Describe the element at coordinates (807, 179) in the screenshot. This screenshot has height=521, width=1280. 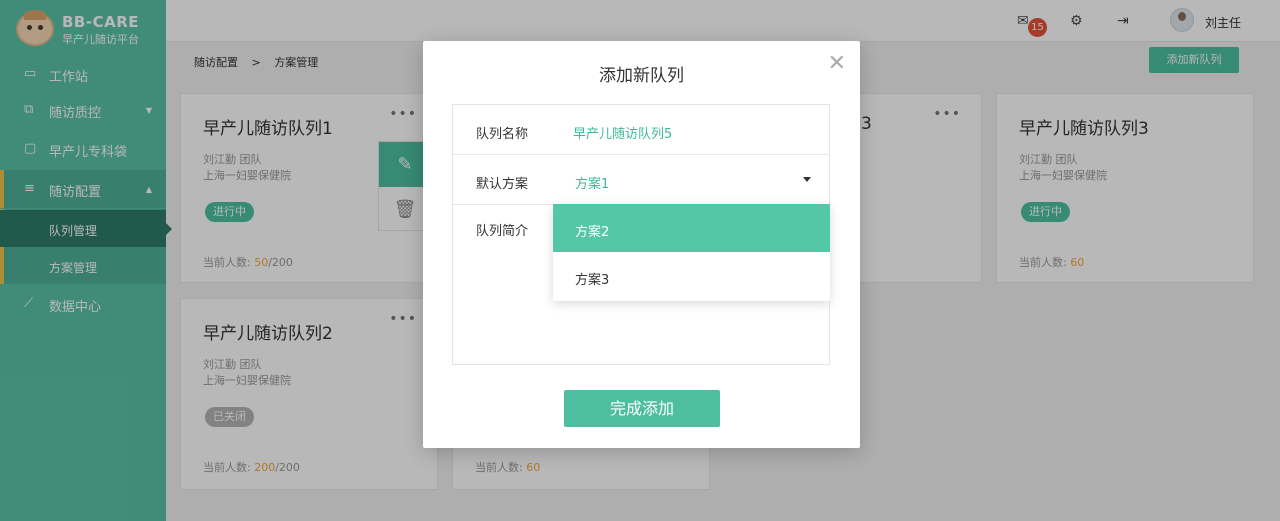
I see `chevron-down-icon` at that location.